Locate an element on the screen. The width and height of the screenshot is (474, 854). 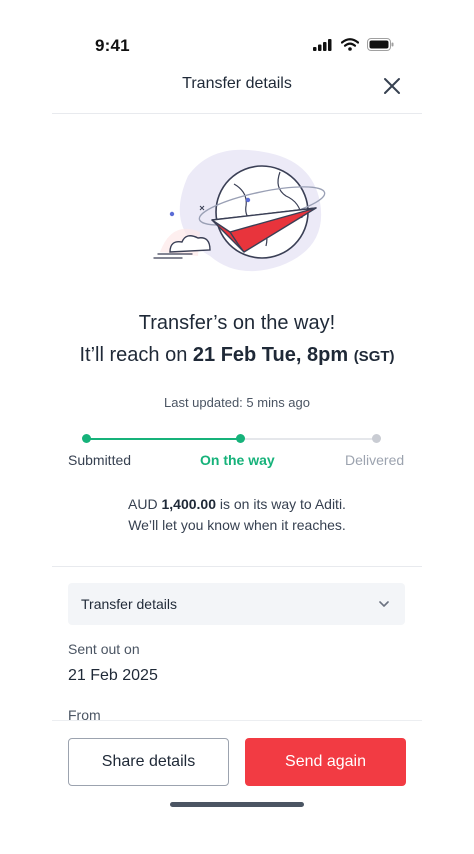
step-label-delivered: Delivered is located at coordinates (375, 460).